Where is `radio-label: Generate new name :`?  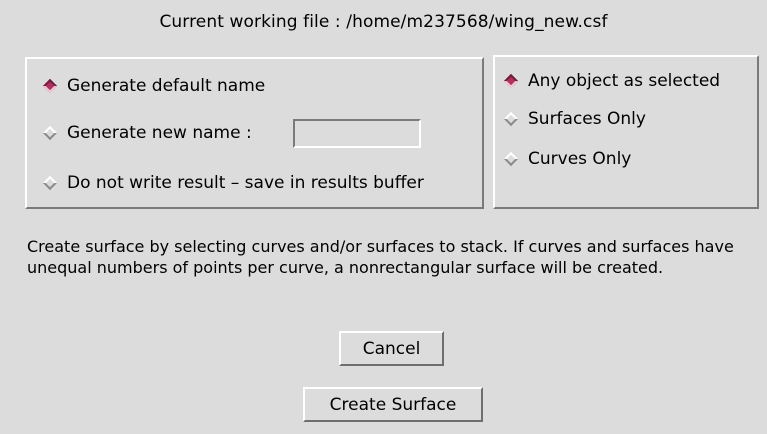 radio-label: Generate new name : is located at coordinates (159, 133).